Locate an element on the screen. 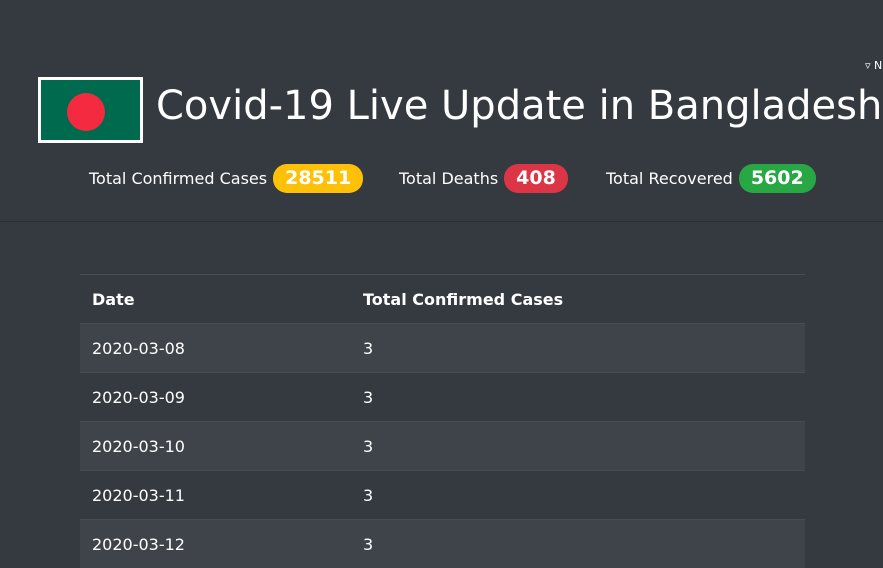 The image size is (883, 568). stat-confirmed-badge: 28511 is located at coordinates (318, 178).